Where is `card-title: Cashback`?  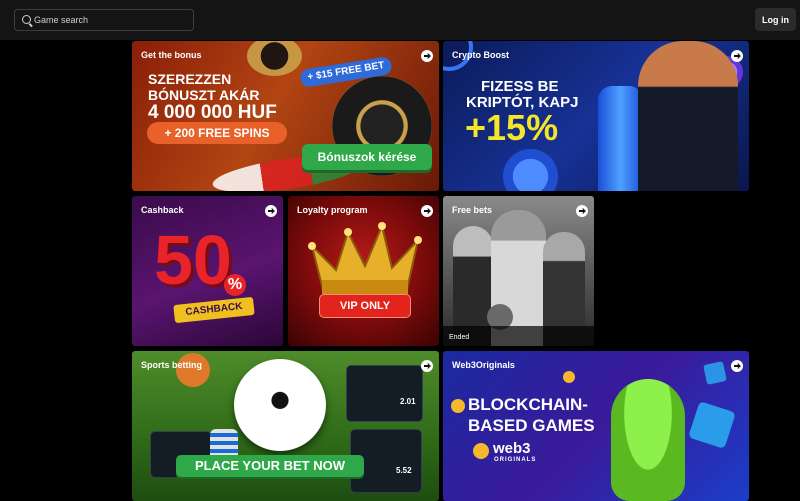 card-title: Cashback is located at coordinates (162, 210).